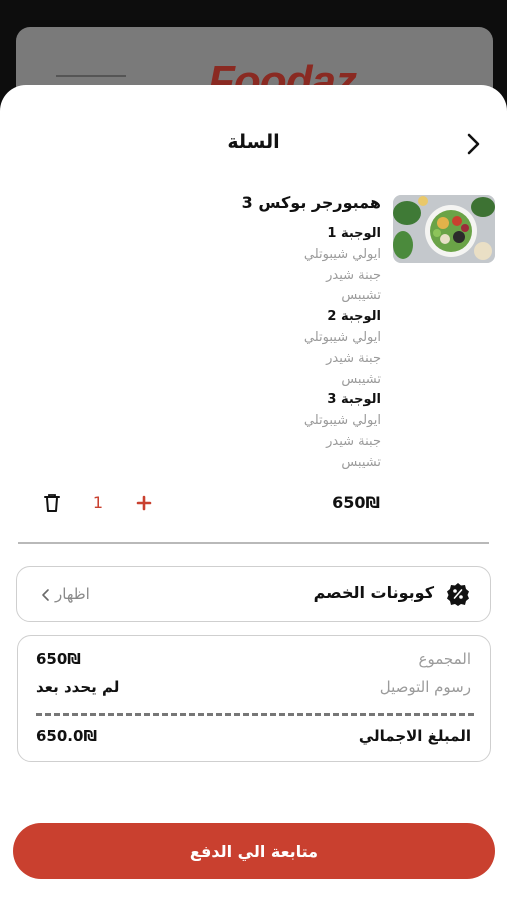  What do you see at coordinates (354, 317) in the screenshot?
I see `meal-title: الوجبة 2` at bounding box center [354, 317].